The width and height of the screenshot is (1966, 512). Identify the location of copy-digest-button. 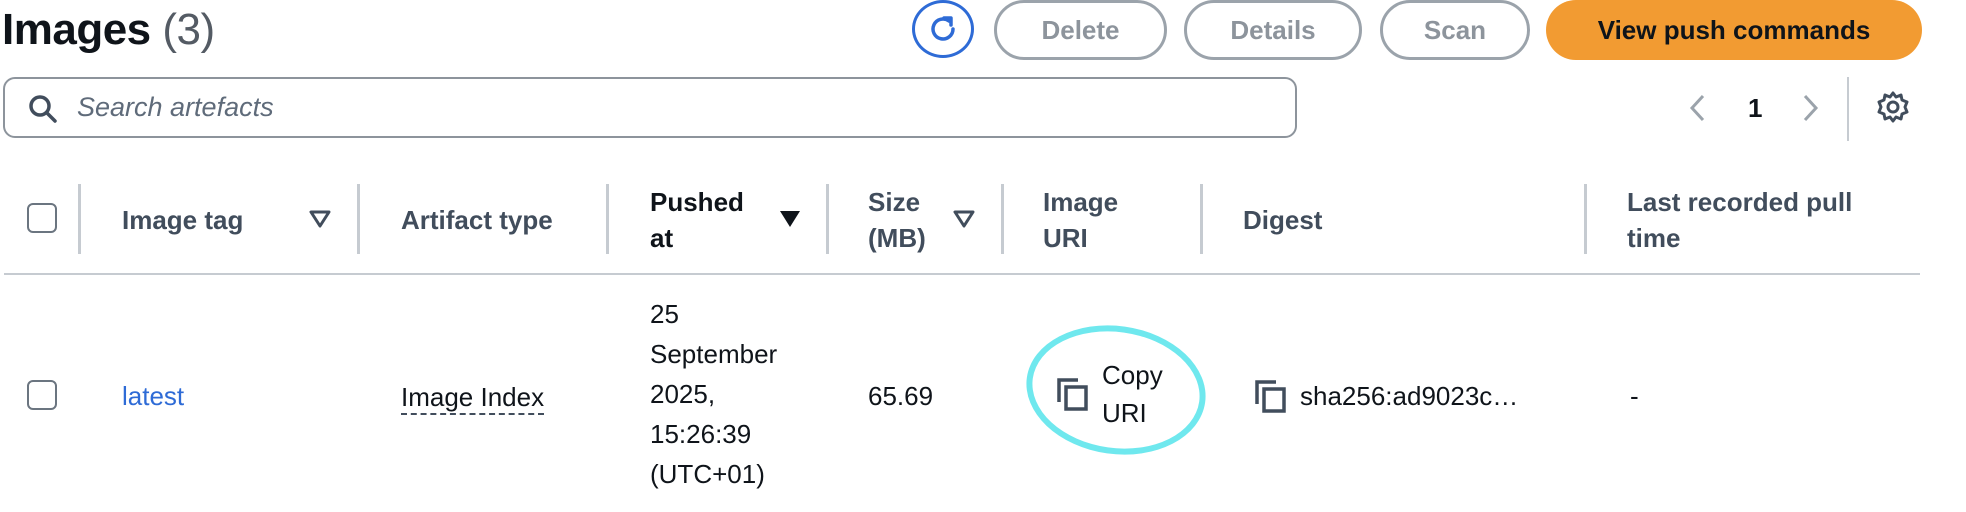
(1272, 397).